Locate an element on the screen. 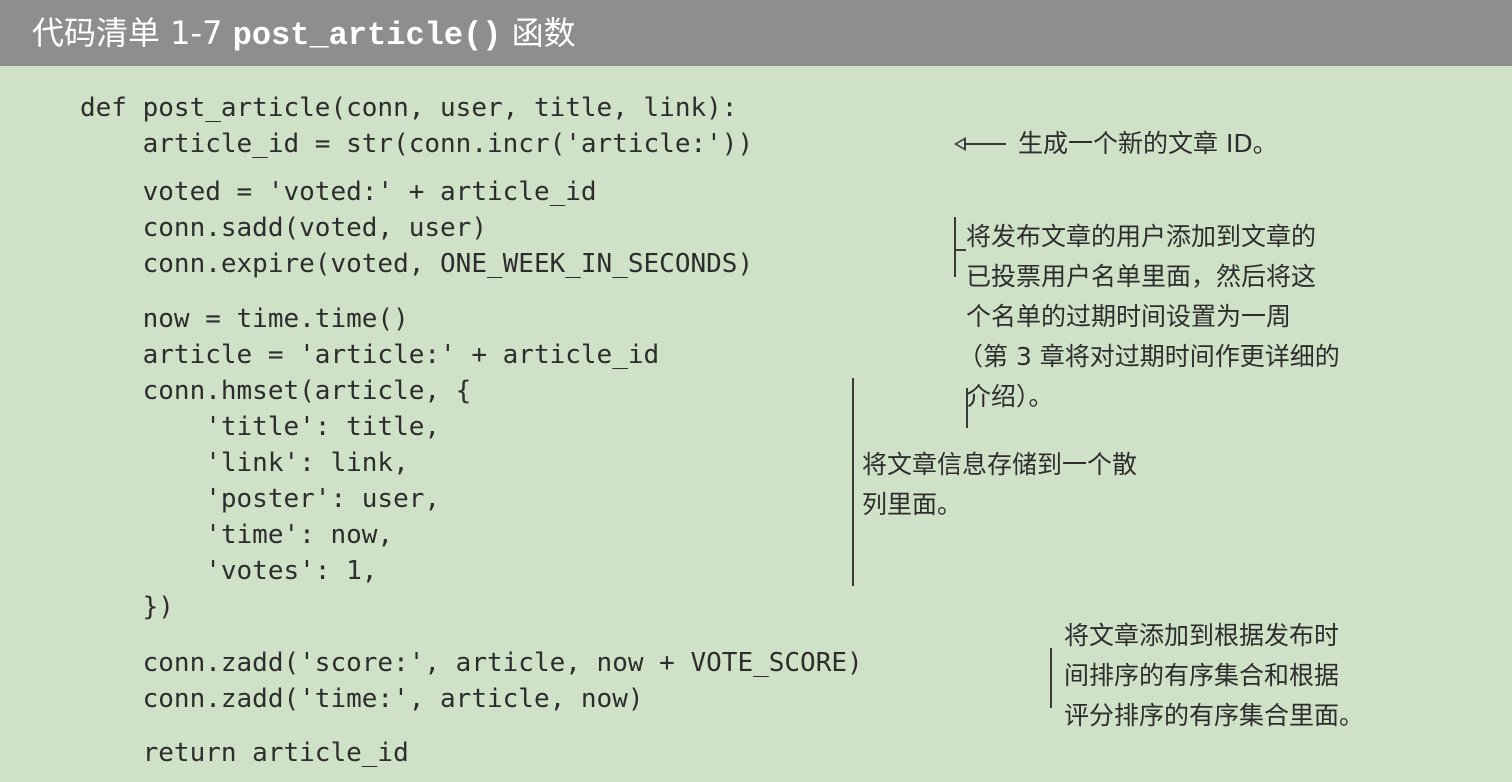 The width and height of the screenshot is (1512, 782). annotation-voted-line: 个名单的过期时间设置为一周 is located at coordinates (1129, 316).